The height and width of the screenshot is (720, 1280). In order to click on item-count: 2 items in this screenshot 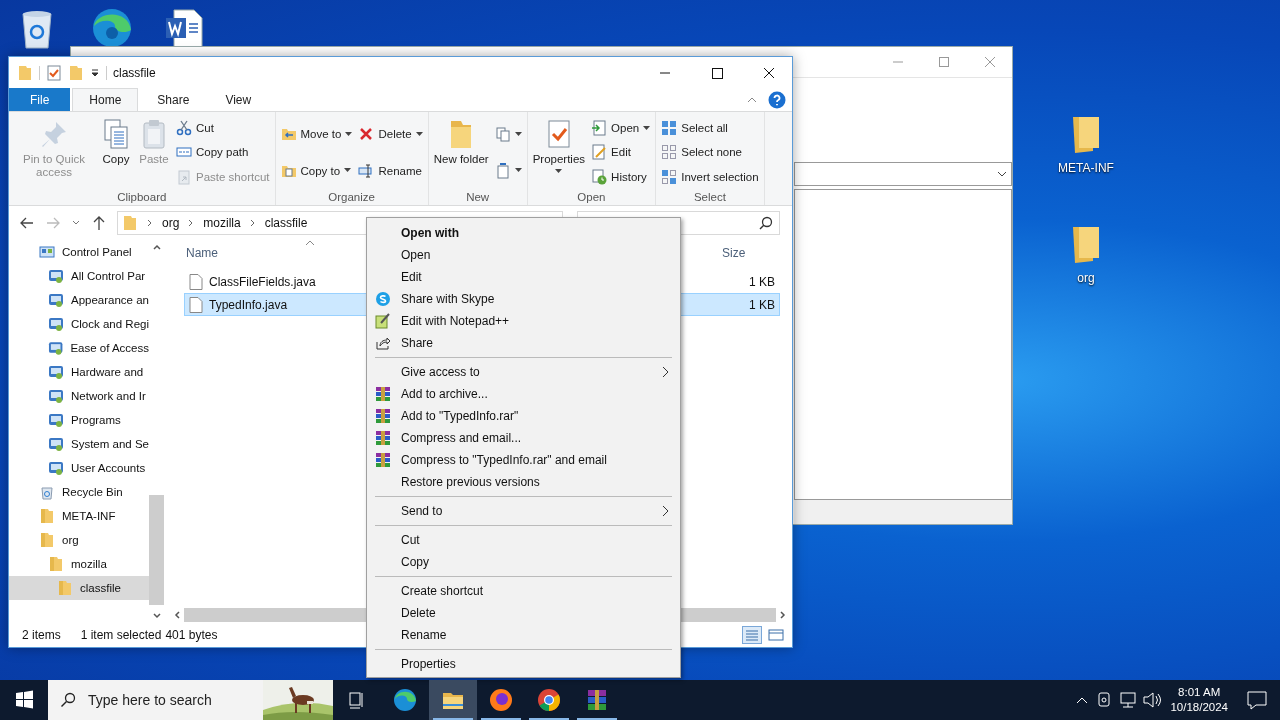, I will do `click(41, 635)`.